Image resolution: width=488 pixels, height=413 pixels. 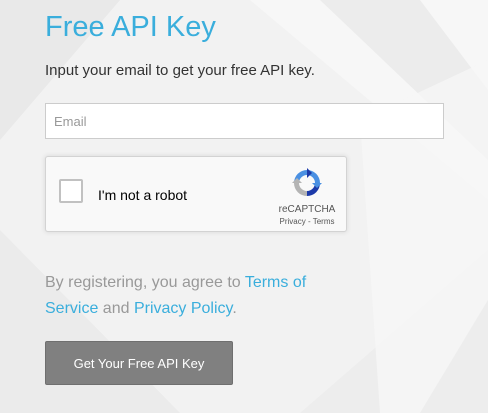 What do you see at coordinates (139, 363) in the screenshot?
I see `get-api-key-button: Get Your Free API Key` at bounding box center [139, 363].